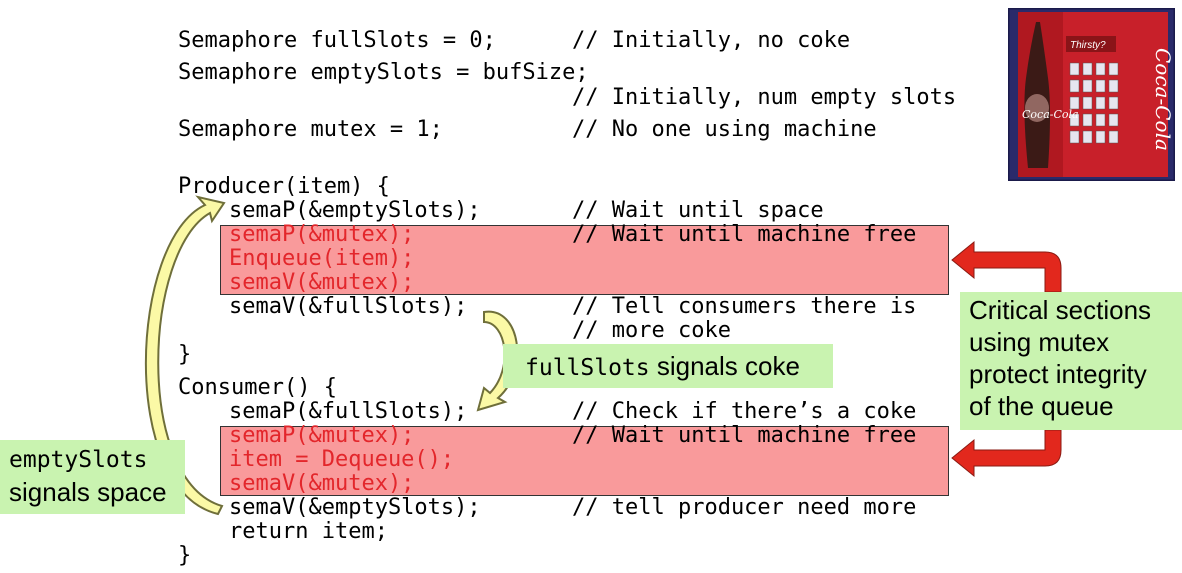  I want to click on full-slots-note: fullSlots signals coke, so click(668, 366).